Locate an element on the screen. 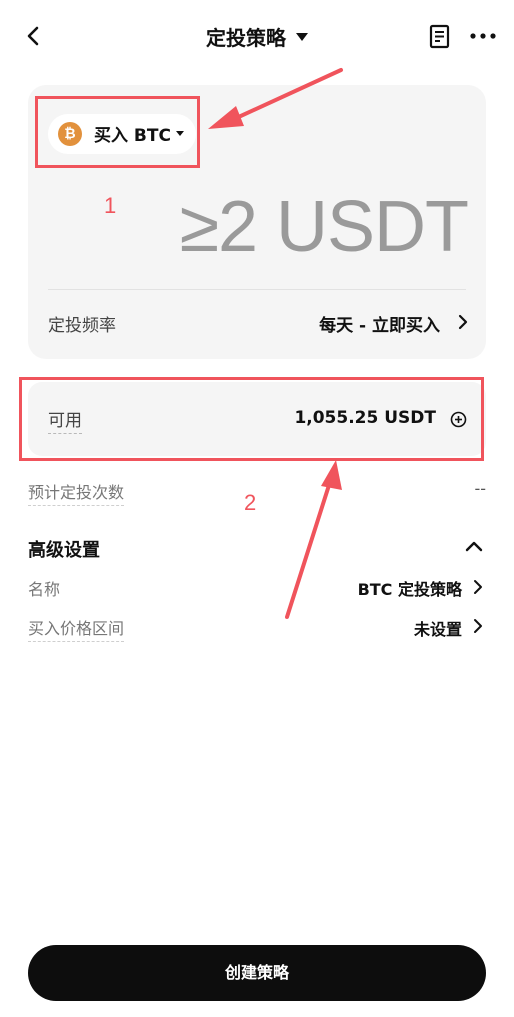 The image size is (514, 1017). more-dots-icon is located at coordinates (483, 36).